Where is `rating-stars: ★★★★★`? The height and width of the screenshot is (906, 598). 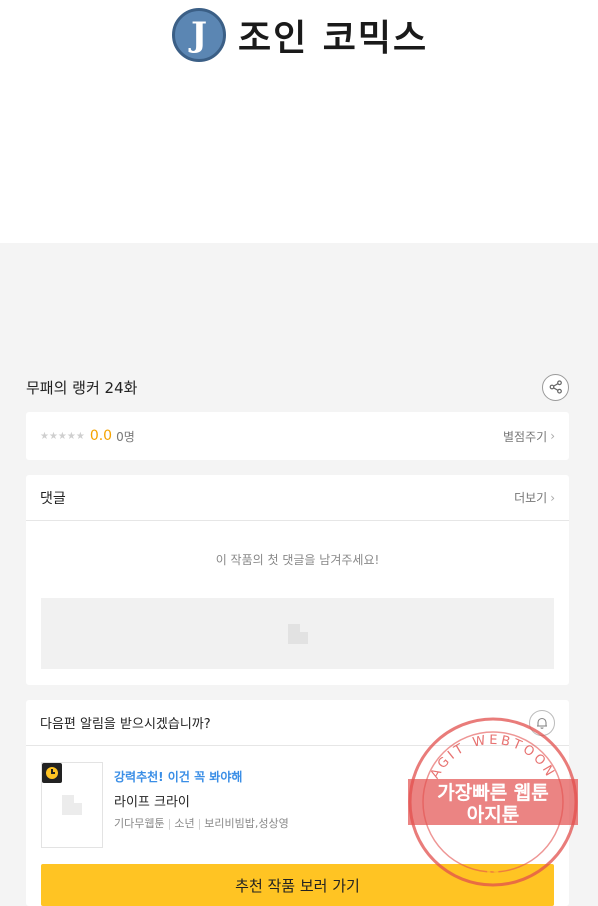
rating-stars: ★★★★★ is located at coordinates (62, 436).